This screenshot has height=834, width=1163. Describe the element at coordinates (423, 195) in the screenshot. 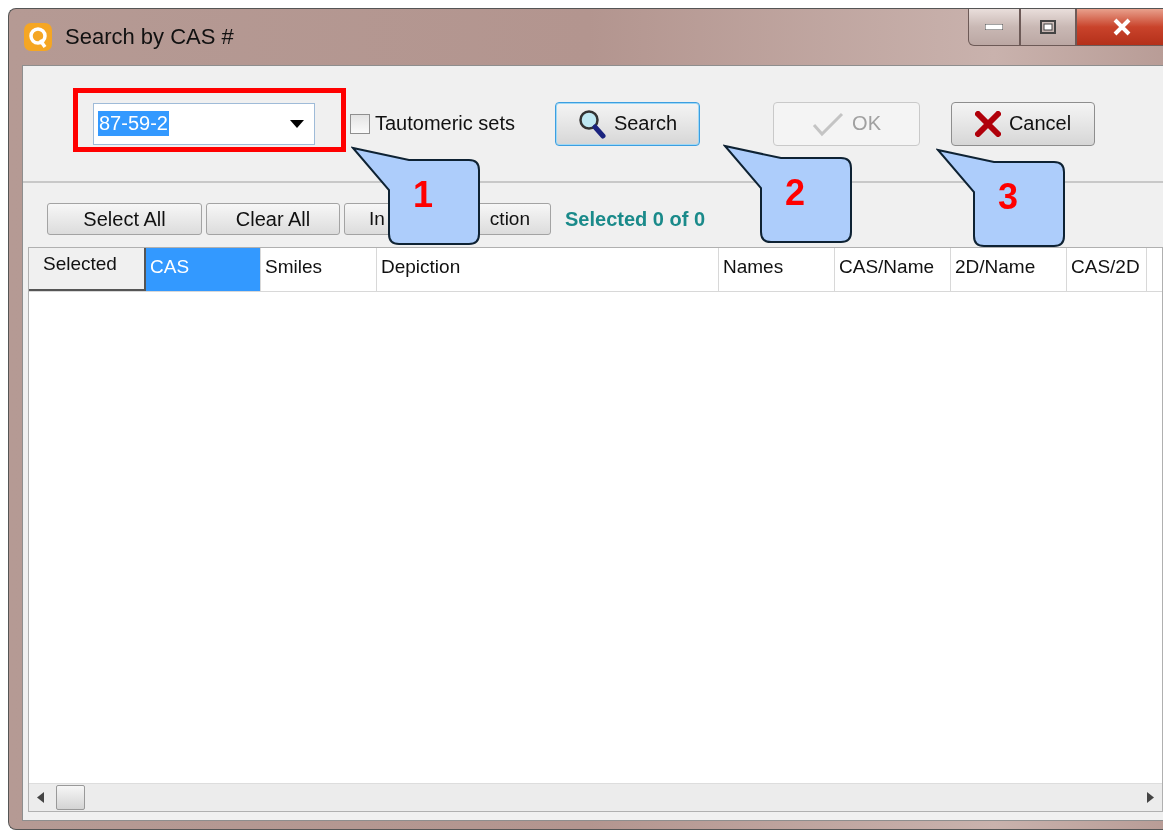

I see `callout-number: 1` at that location.